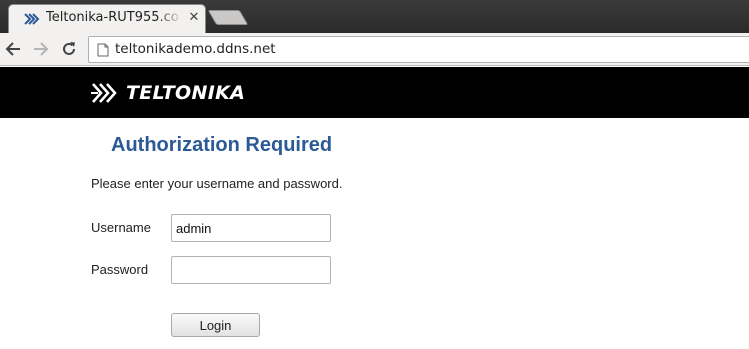  Describe the element at coordinates (32, 19) in the screenshot. I see `teltonika-favicon-icon` at that location.